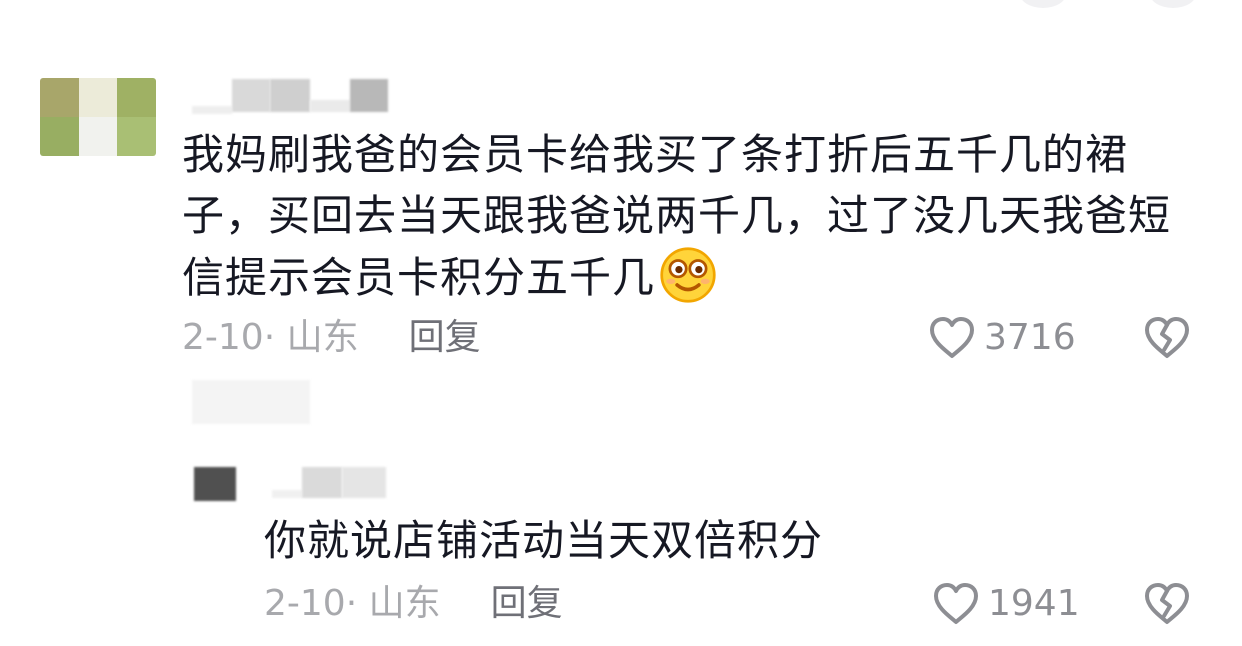 The height and width of the screenshot is (646, 1242). I want to click on reply-avatar-mosaic, so click(215, 484).